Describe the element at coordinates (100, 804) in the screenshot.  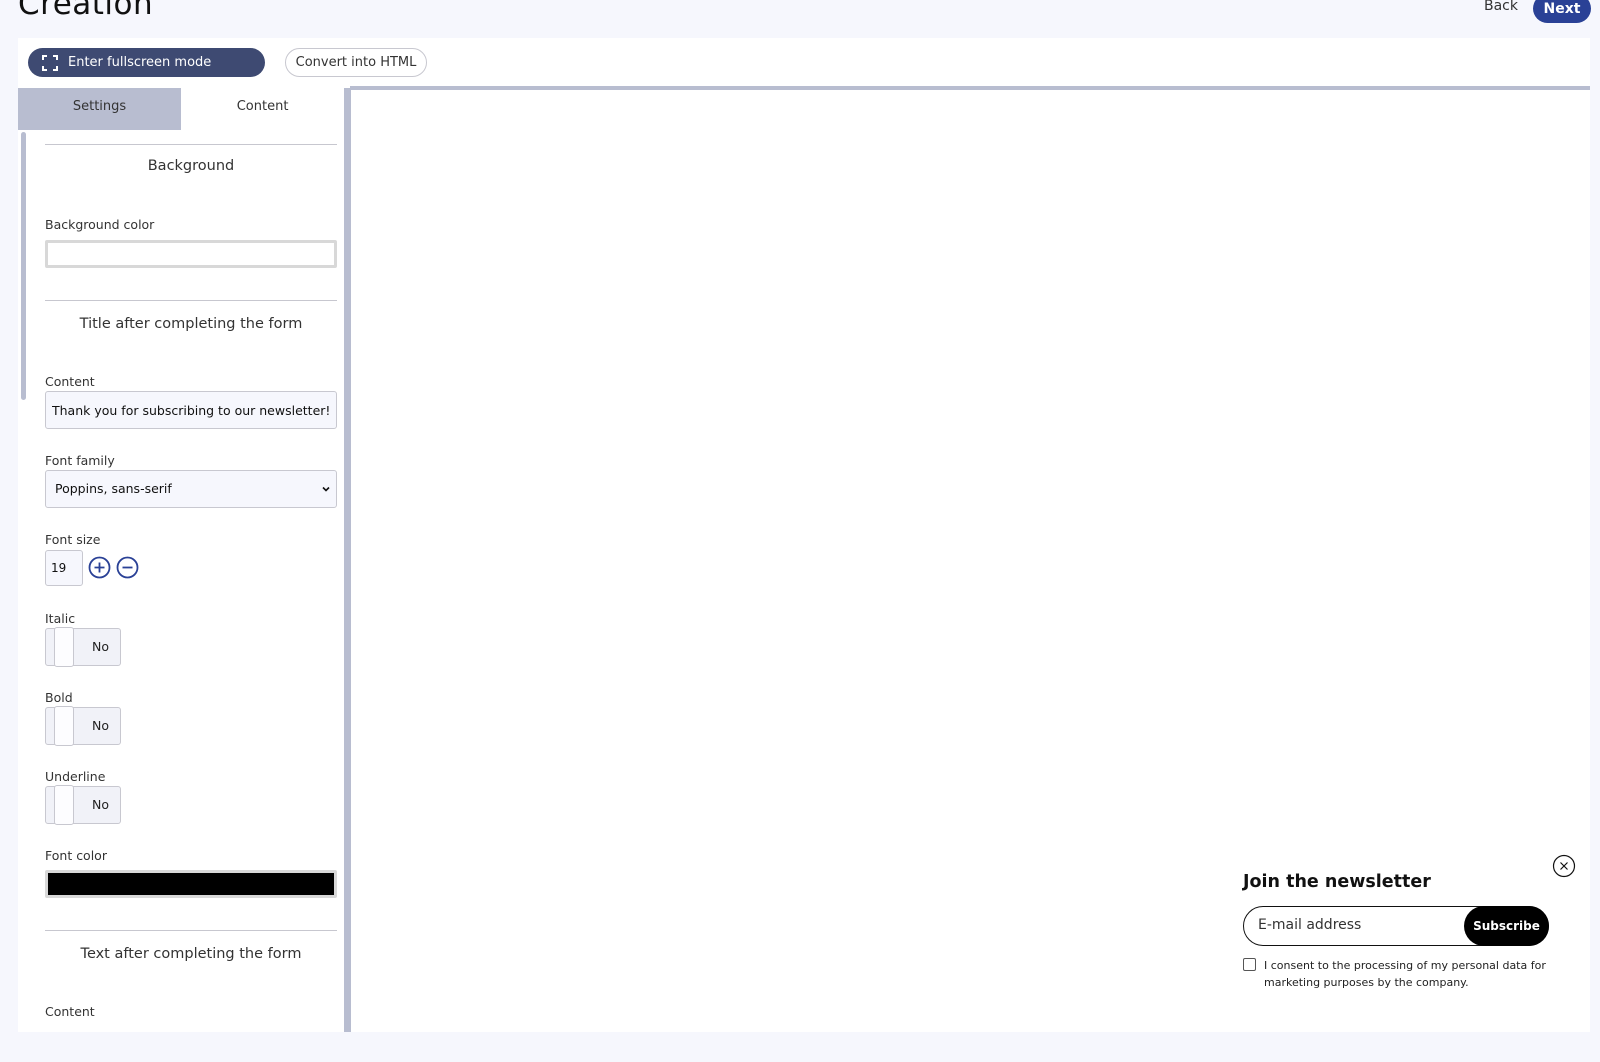
I see `underline-toggle-value: No` at that location.